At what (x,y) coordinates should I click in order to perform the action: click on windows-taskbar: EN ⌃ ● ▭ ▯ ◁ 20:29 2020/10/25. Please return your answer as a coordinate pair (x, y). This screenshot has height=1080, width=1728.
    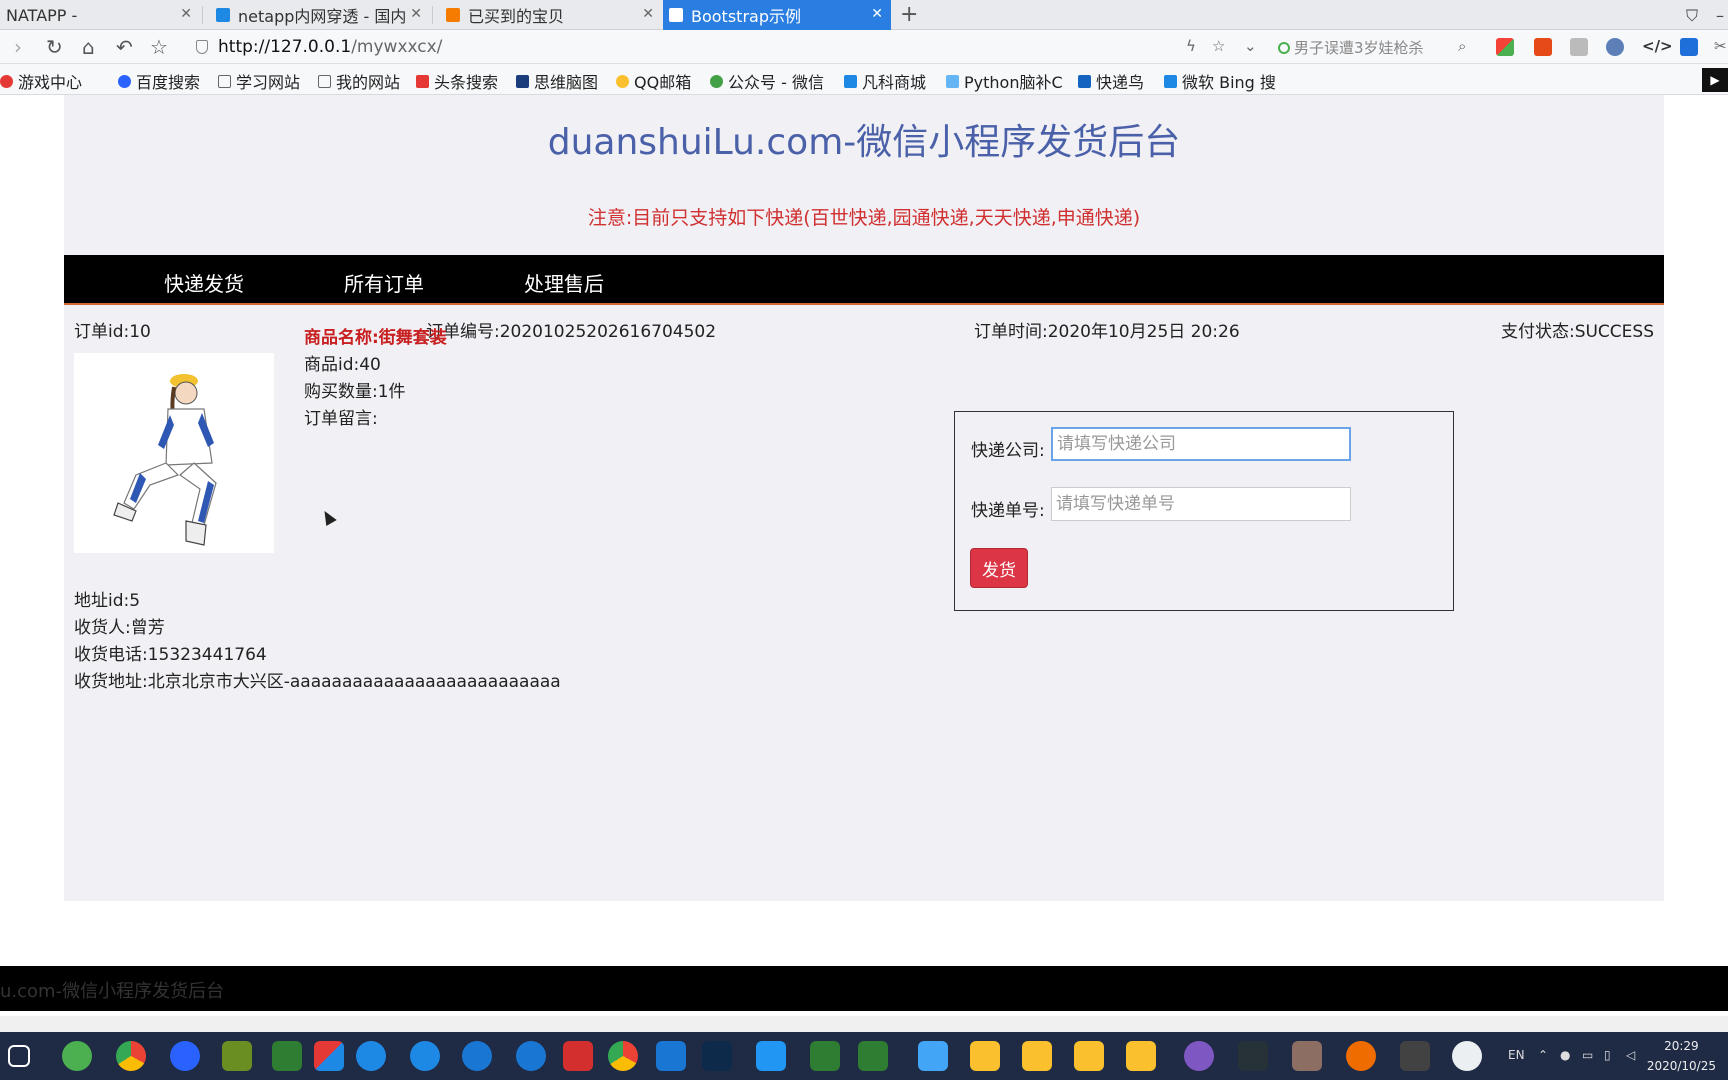
    Looking at the image, I should click on (864, 1056).